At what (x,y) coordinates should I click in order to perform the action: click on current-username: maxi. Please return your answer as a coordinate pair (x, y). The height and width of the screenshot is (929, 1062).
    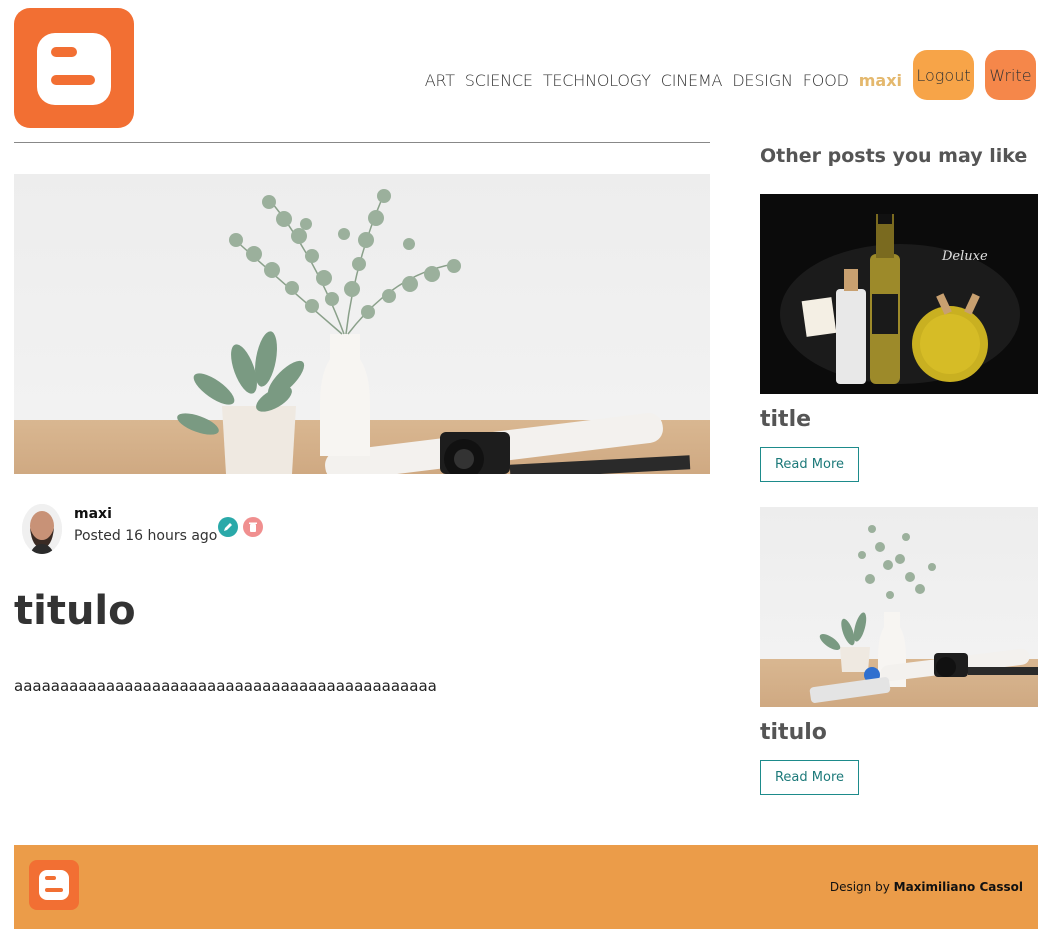
    Looking at the image, I should click on (880, 80).